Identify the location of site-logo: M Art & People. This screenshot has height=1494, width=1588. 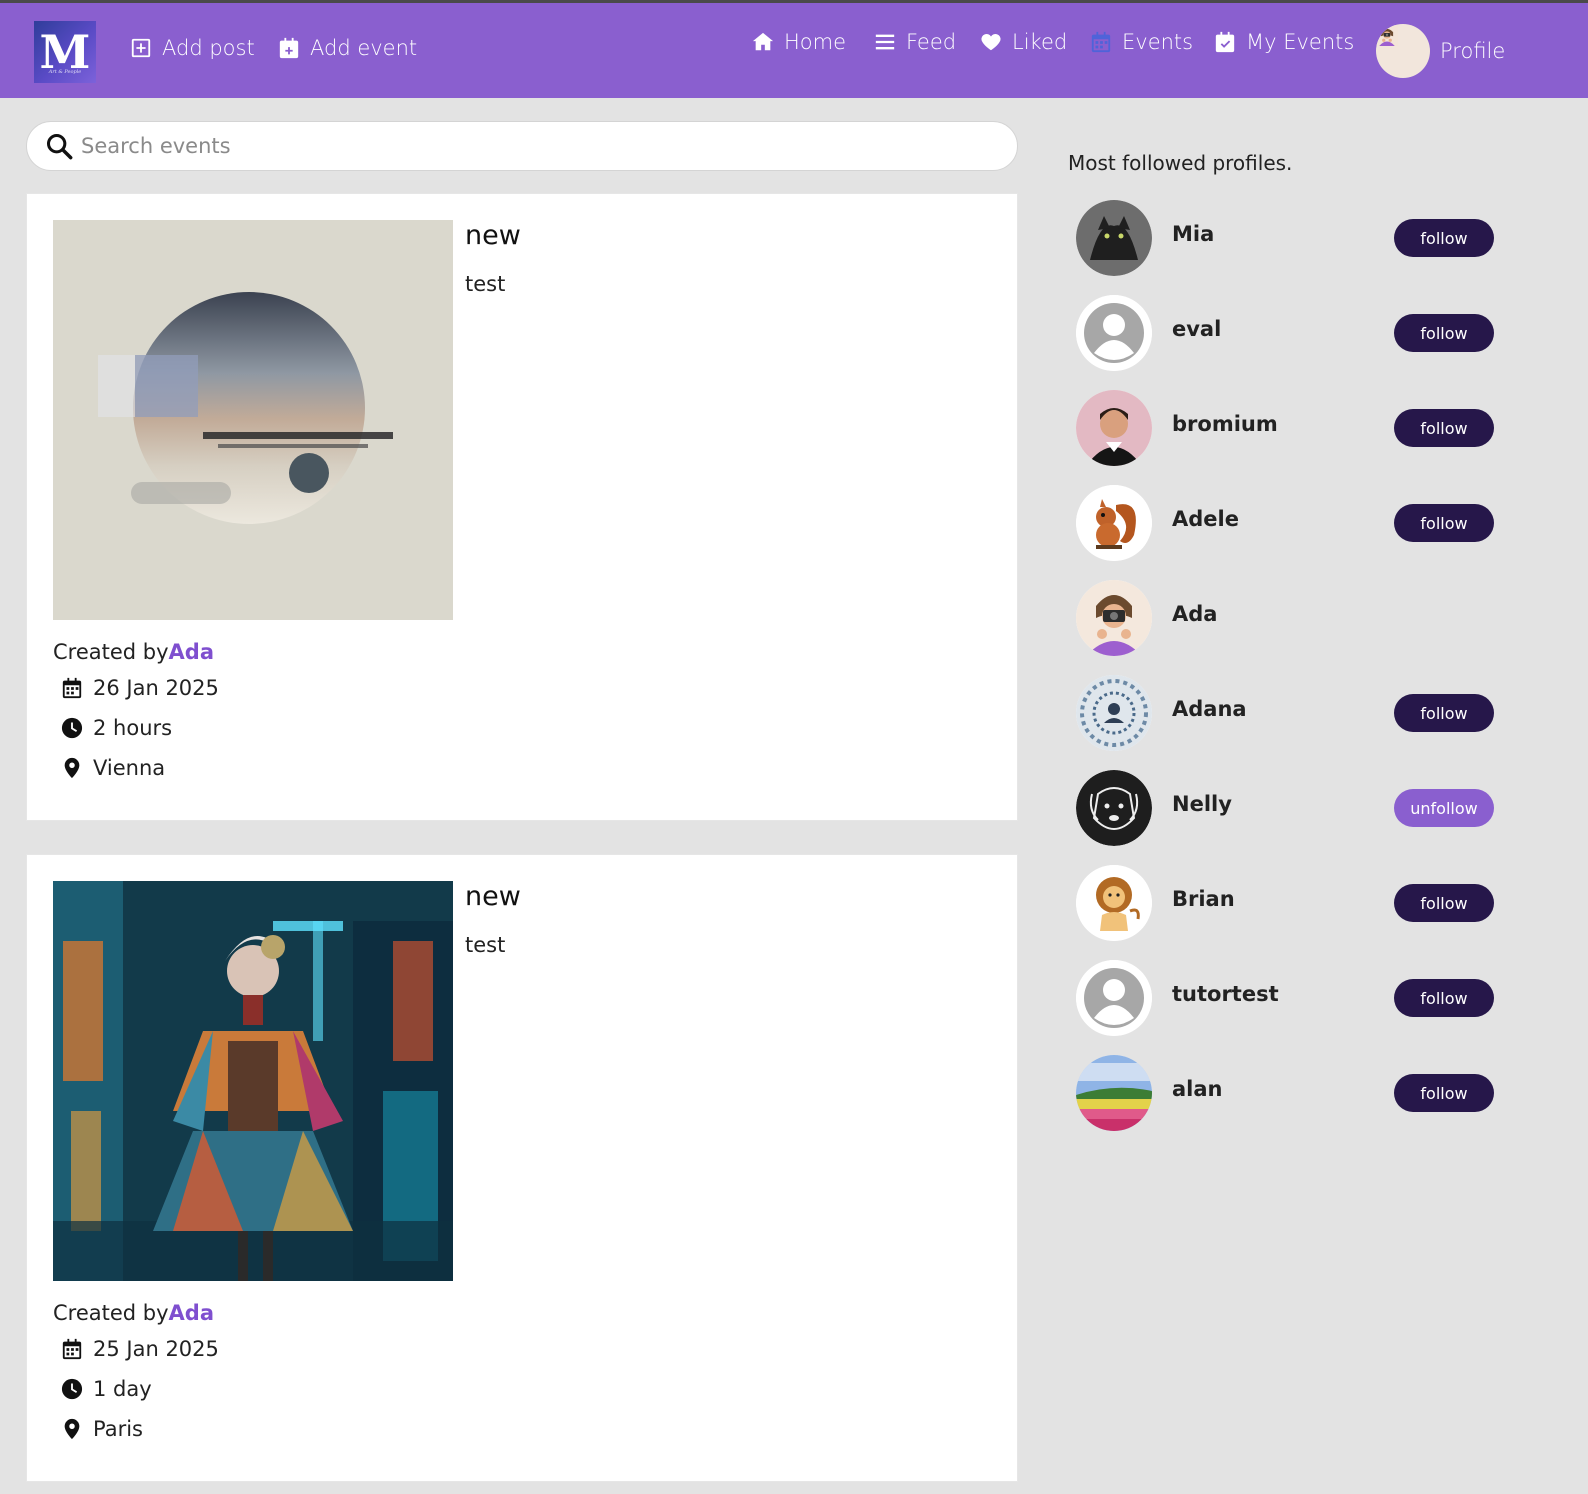
(65, 52).